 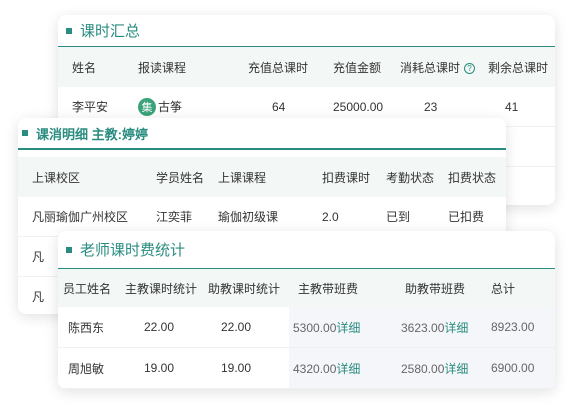 I want to click on col-header-attendance: 考勤状态, so click(x=410, y=177).